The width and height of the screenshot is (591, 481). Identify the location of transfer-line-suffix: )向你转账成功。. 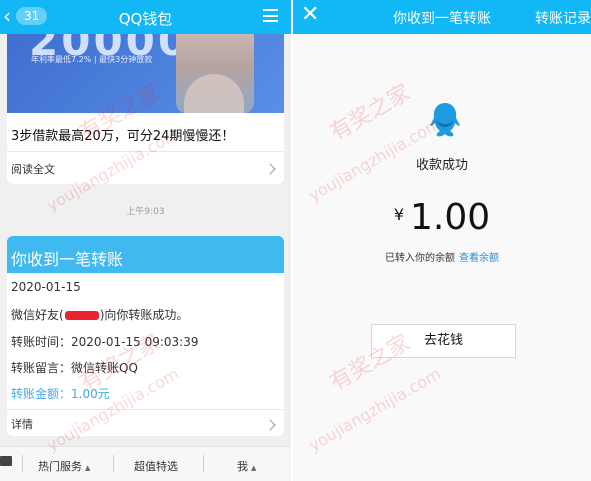
(144, 315).